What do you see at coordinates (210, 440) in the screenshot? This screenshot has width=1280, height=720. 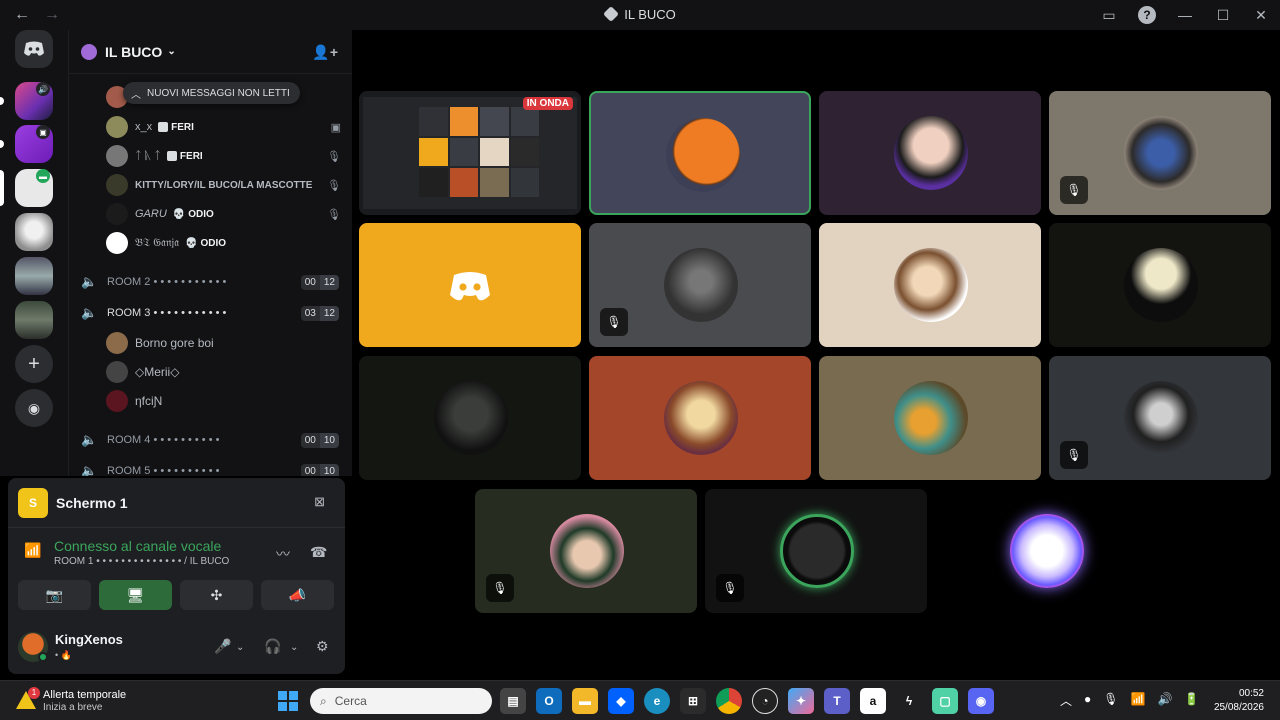 I see `voice-channel-room-4: 🔈 ROOM 4 • • • • • • • • • • 00 10` at bounding box center [210, 440].